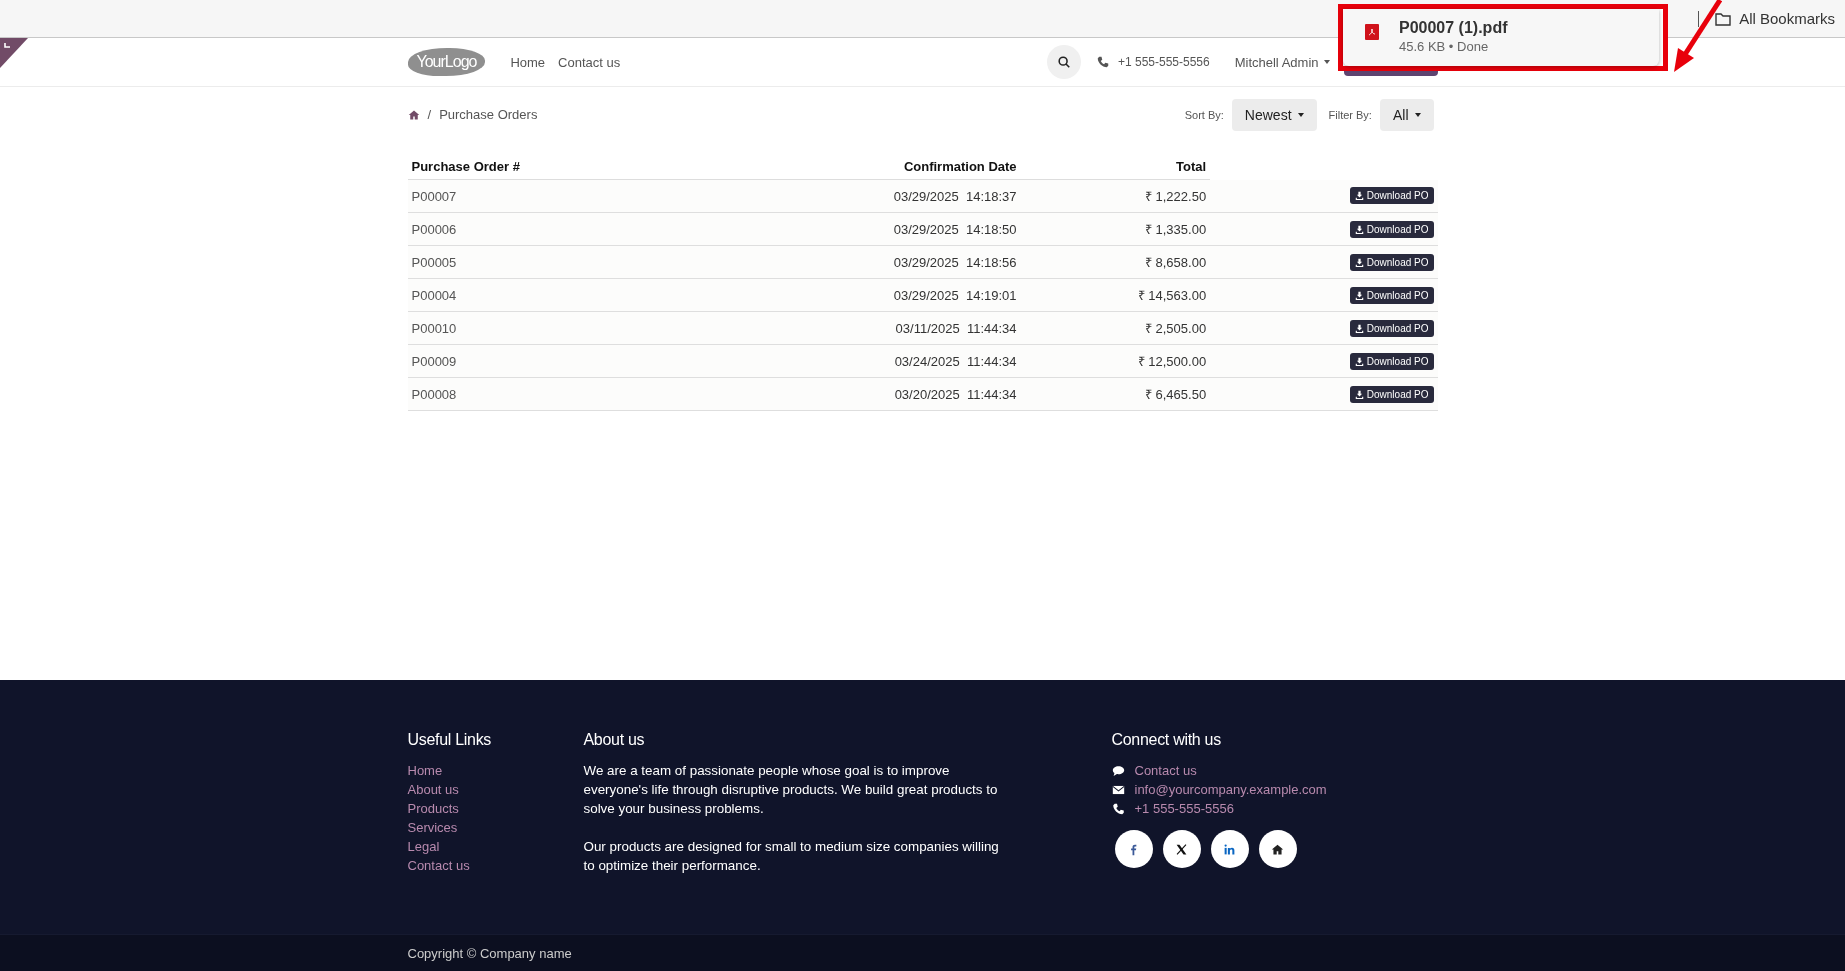 The height and width of the screenshot is (971, 1845). I want to click on order-link: P00008, so click(434, 394).